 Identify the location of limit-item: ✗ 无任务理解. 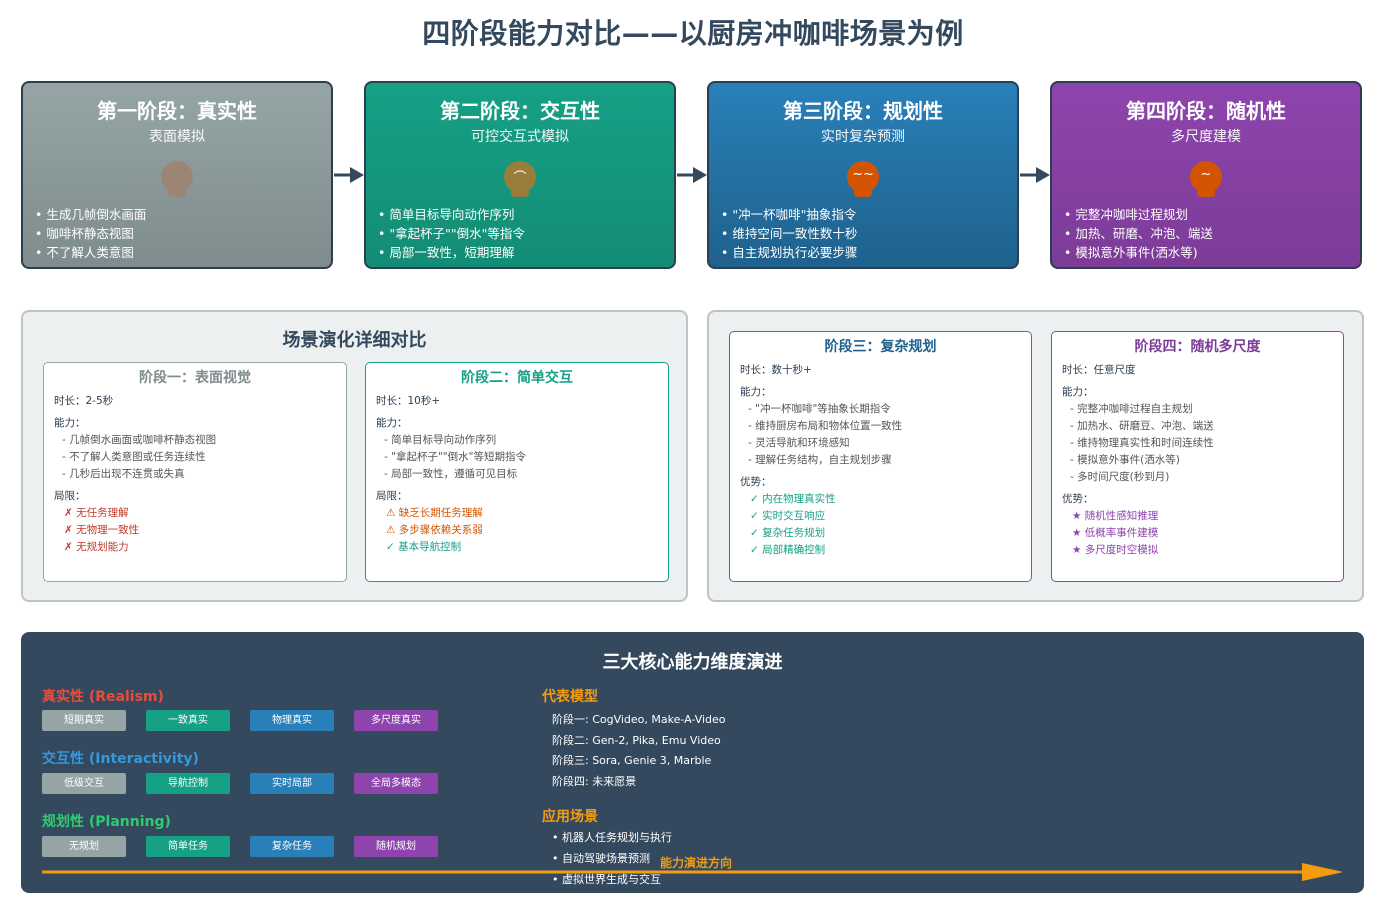
(96, 513).